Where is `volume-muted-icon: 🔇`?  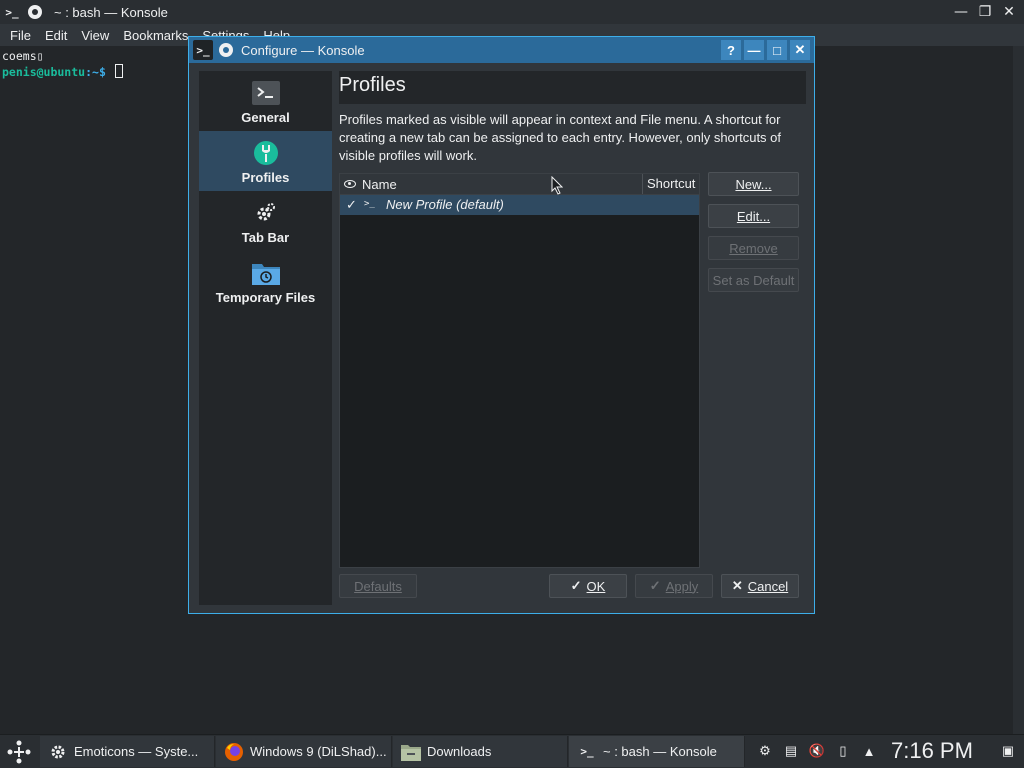
volume-muted-icon: 🔇 is located at coordinates (817, 751).